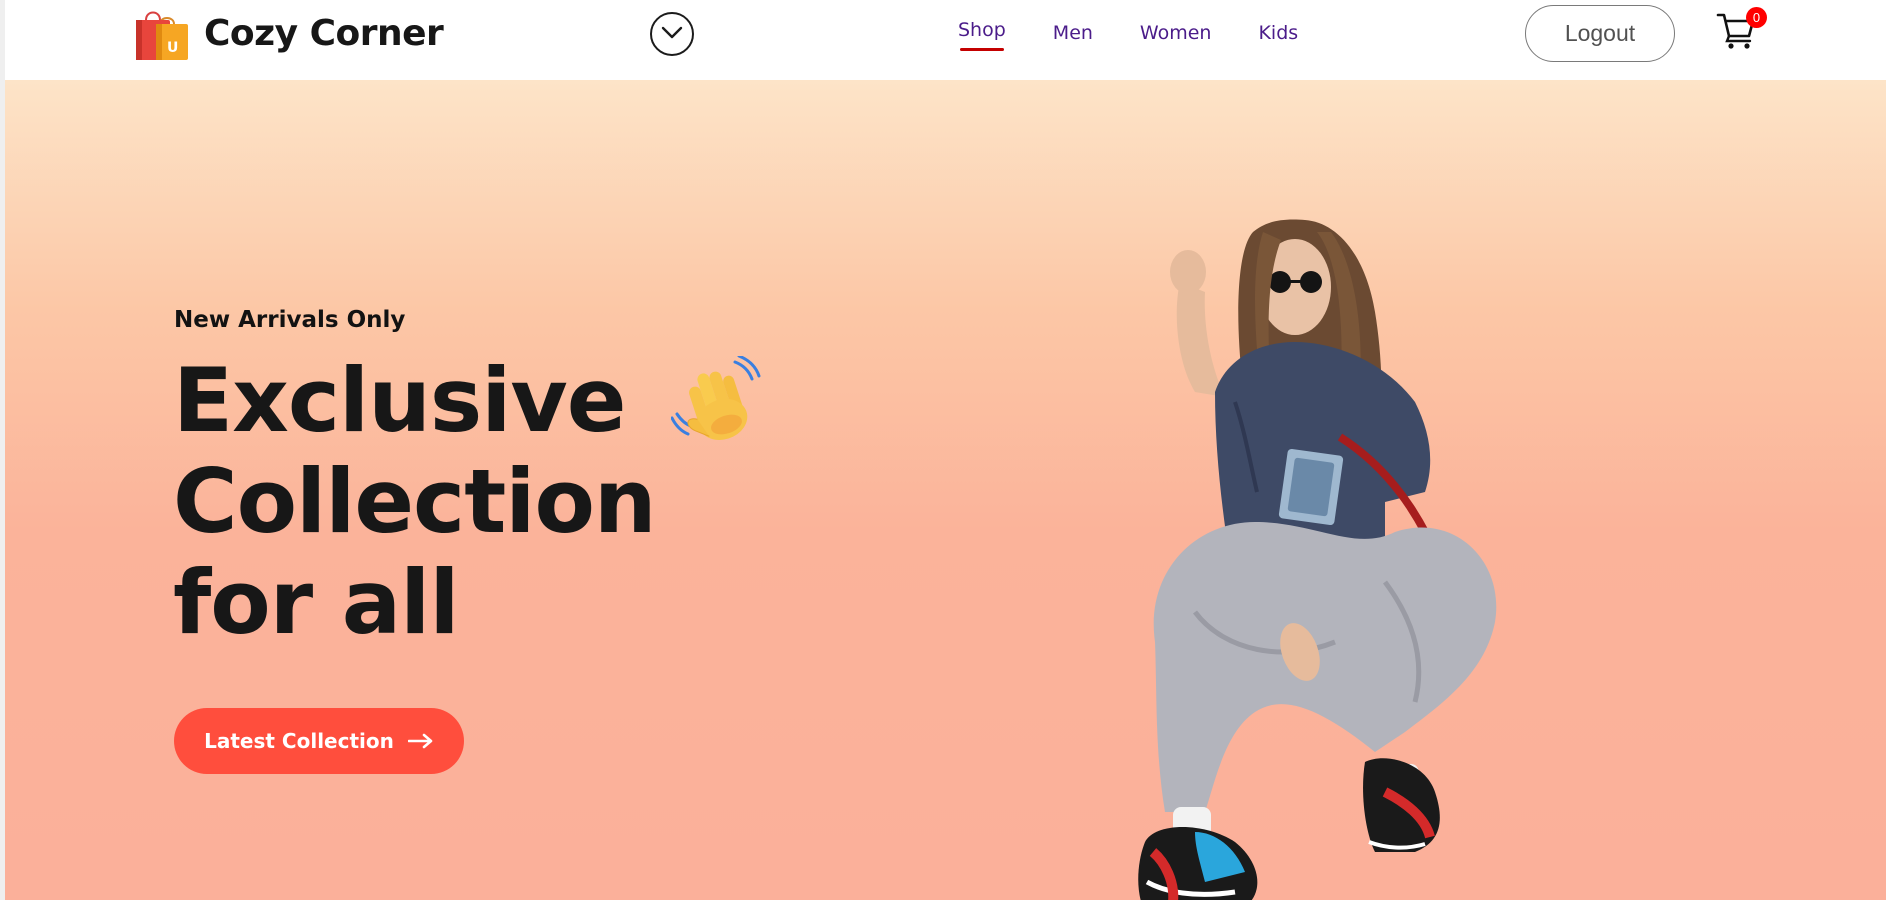  Describe the element at coordinates (290, 320) in the screenshot. I see `hero-eyebrow: New Arrivals Only` at that location.